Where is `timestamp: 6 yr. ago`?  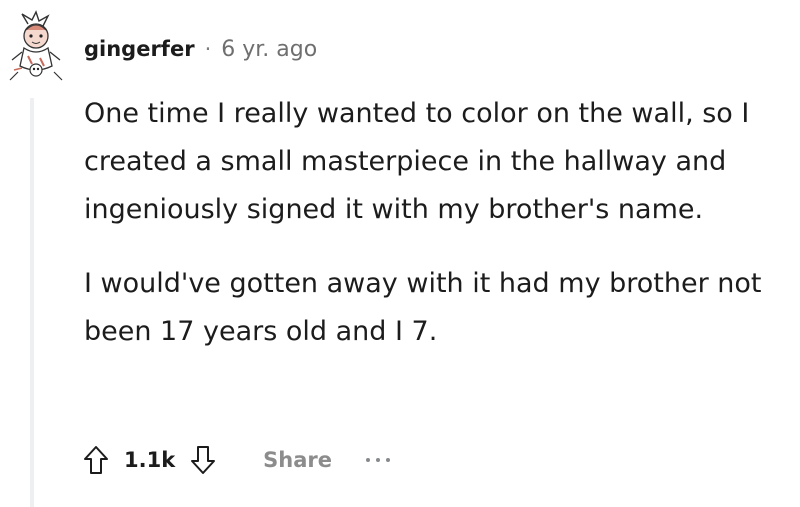 timestamp: 6 yr. ago is located at coordinates (269, 49).